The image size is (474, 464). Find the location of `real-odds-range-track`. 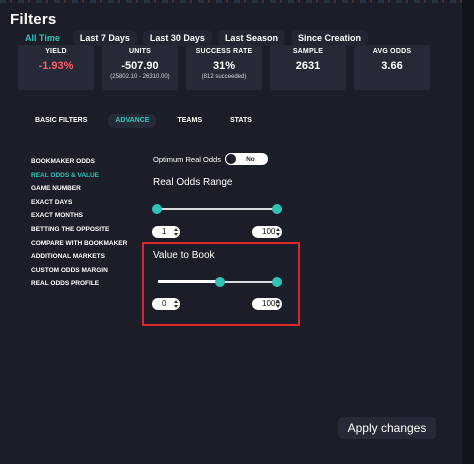

real-odds-range-track is located at coordinates (218, 209).